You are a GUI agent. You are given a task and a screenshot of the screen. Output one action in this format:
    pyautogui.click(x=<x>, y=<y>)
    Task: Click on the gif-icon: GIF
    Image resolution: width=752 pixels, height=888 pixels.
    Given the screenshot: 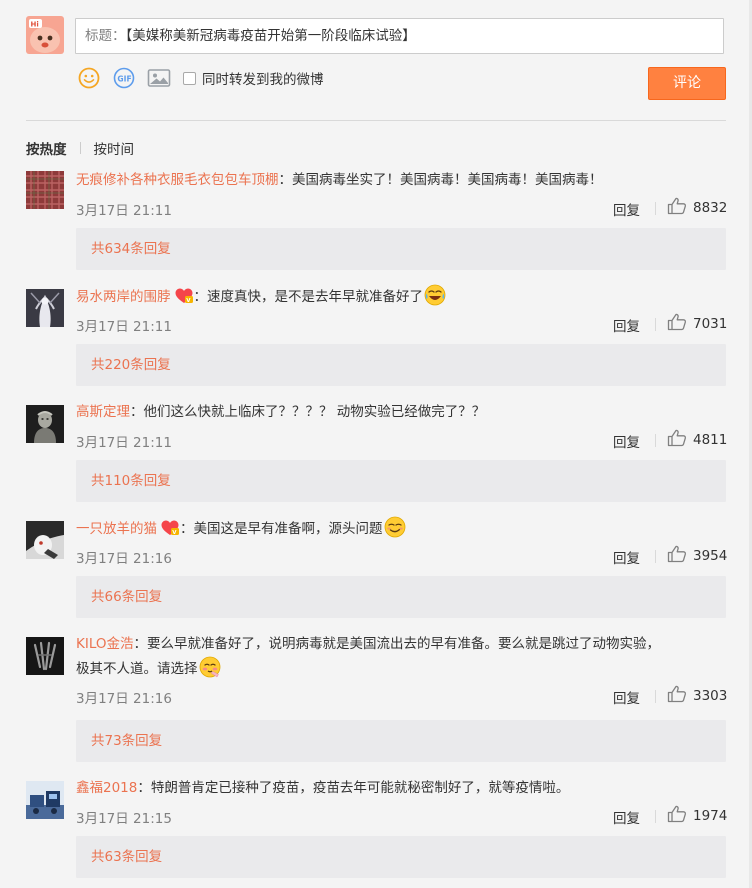 What is the action you would take?
    pyautogui.click(x=124, y=78)
    